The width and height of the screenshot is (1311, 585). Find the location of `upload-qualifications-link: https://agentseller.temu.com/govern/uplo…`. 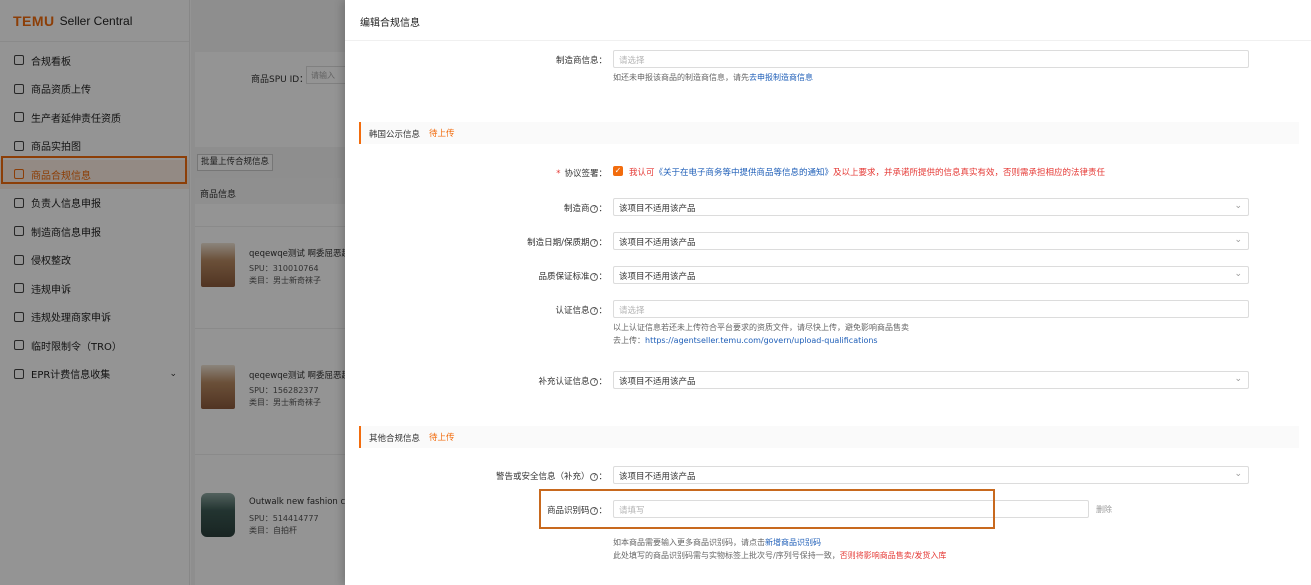

upload-qualifications-link: https://agentseller.temu.com/govern/uplo… is located at coordinates (761, 340).